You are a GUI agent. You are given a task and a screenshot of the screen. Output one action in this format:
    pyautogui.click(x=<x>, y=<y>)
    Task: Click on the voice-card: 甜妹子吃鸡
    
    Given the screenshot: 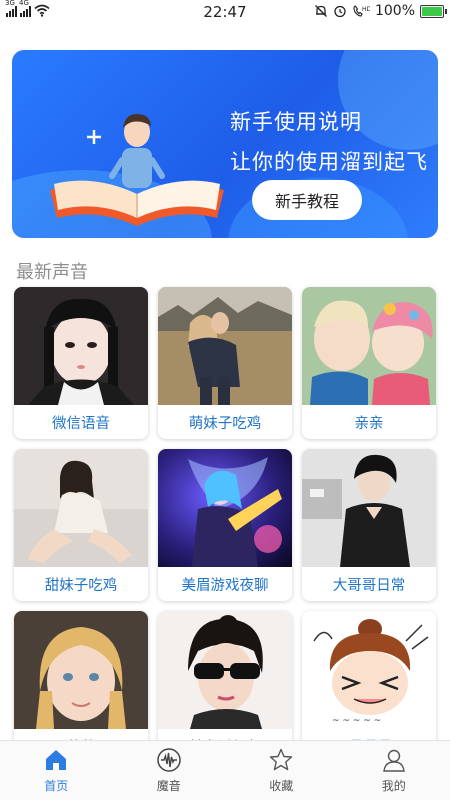 What is the action you would take?
    pyautogui.click(x=81, y=525)
    